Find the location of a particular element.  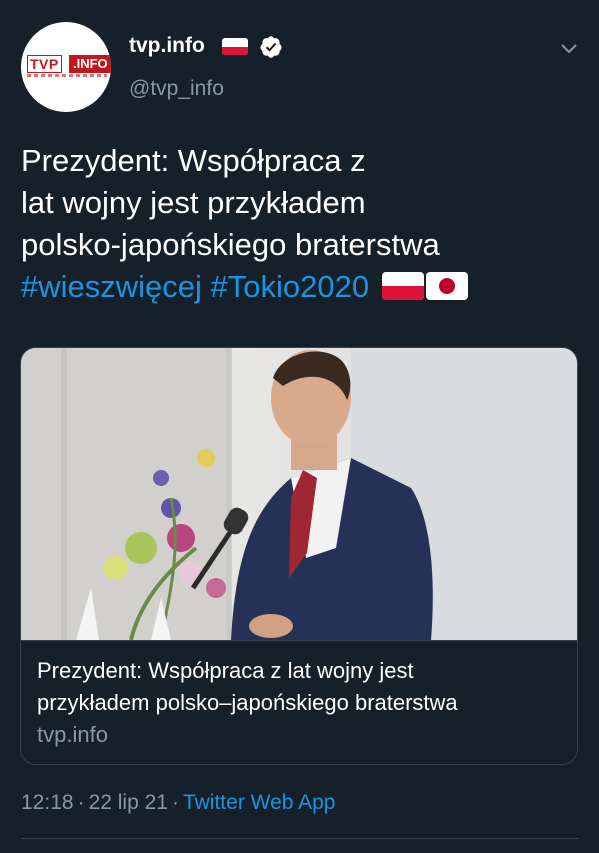

avatar: TVP .INFO is located at coordinates (66, 67).